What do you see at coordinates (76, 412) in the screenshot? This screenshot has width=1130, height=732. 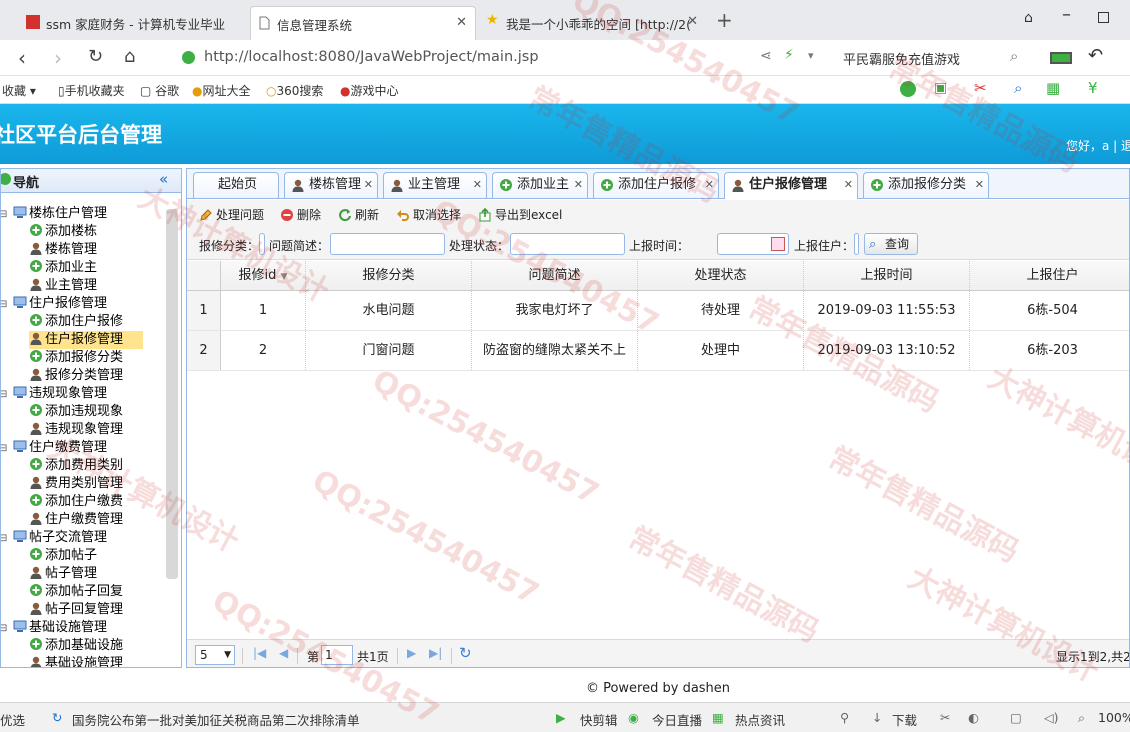 I see `nav-item: 添加违规现象` at bounding box center [76, 412].